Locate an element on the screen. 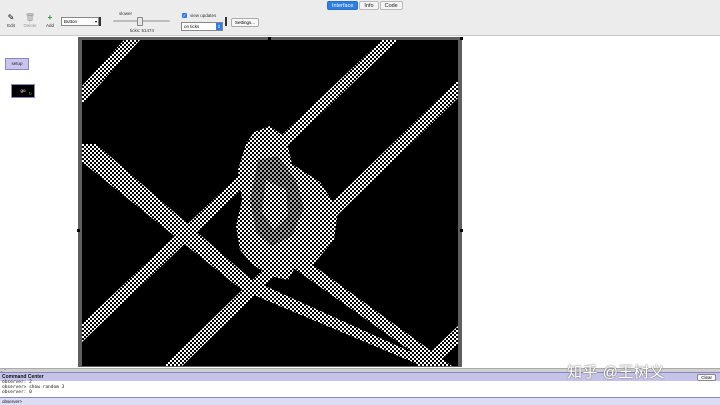  output-line: observer: 0 is located at coordinates (17, 392).